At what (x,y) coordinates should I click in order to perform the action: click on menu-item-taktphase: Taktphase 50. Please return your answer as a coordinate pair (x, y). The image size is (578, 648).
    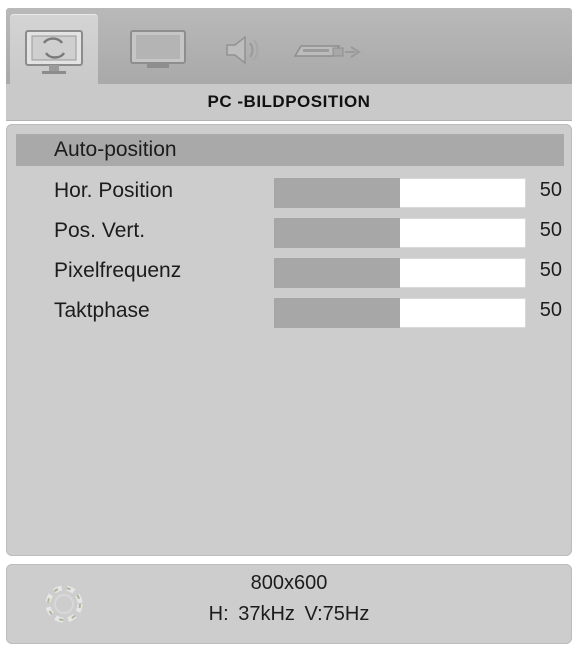
    Looking at the image, I should click on (290, 311).